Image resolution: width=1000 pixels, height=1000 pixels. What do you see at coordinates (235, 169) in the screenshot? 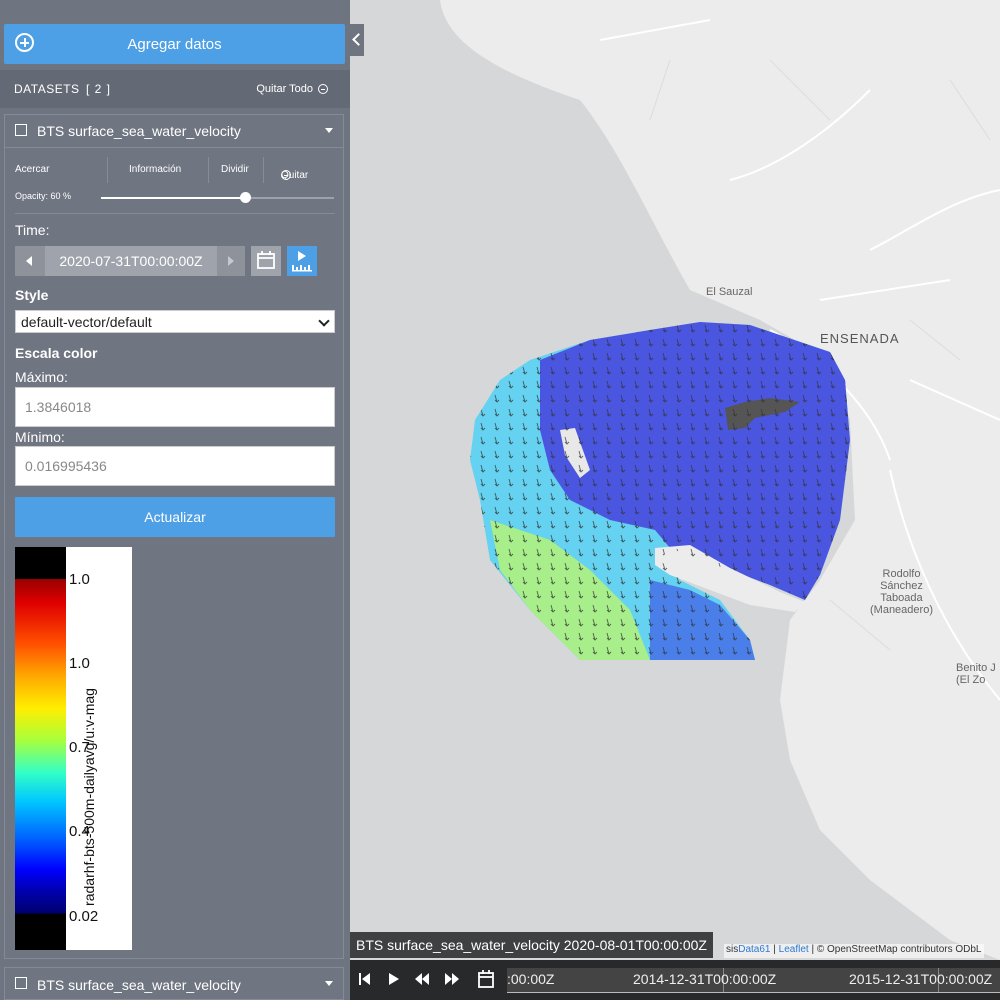
I see `split-button: Dividir` at bounding box center [235, 169].